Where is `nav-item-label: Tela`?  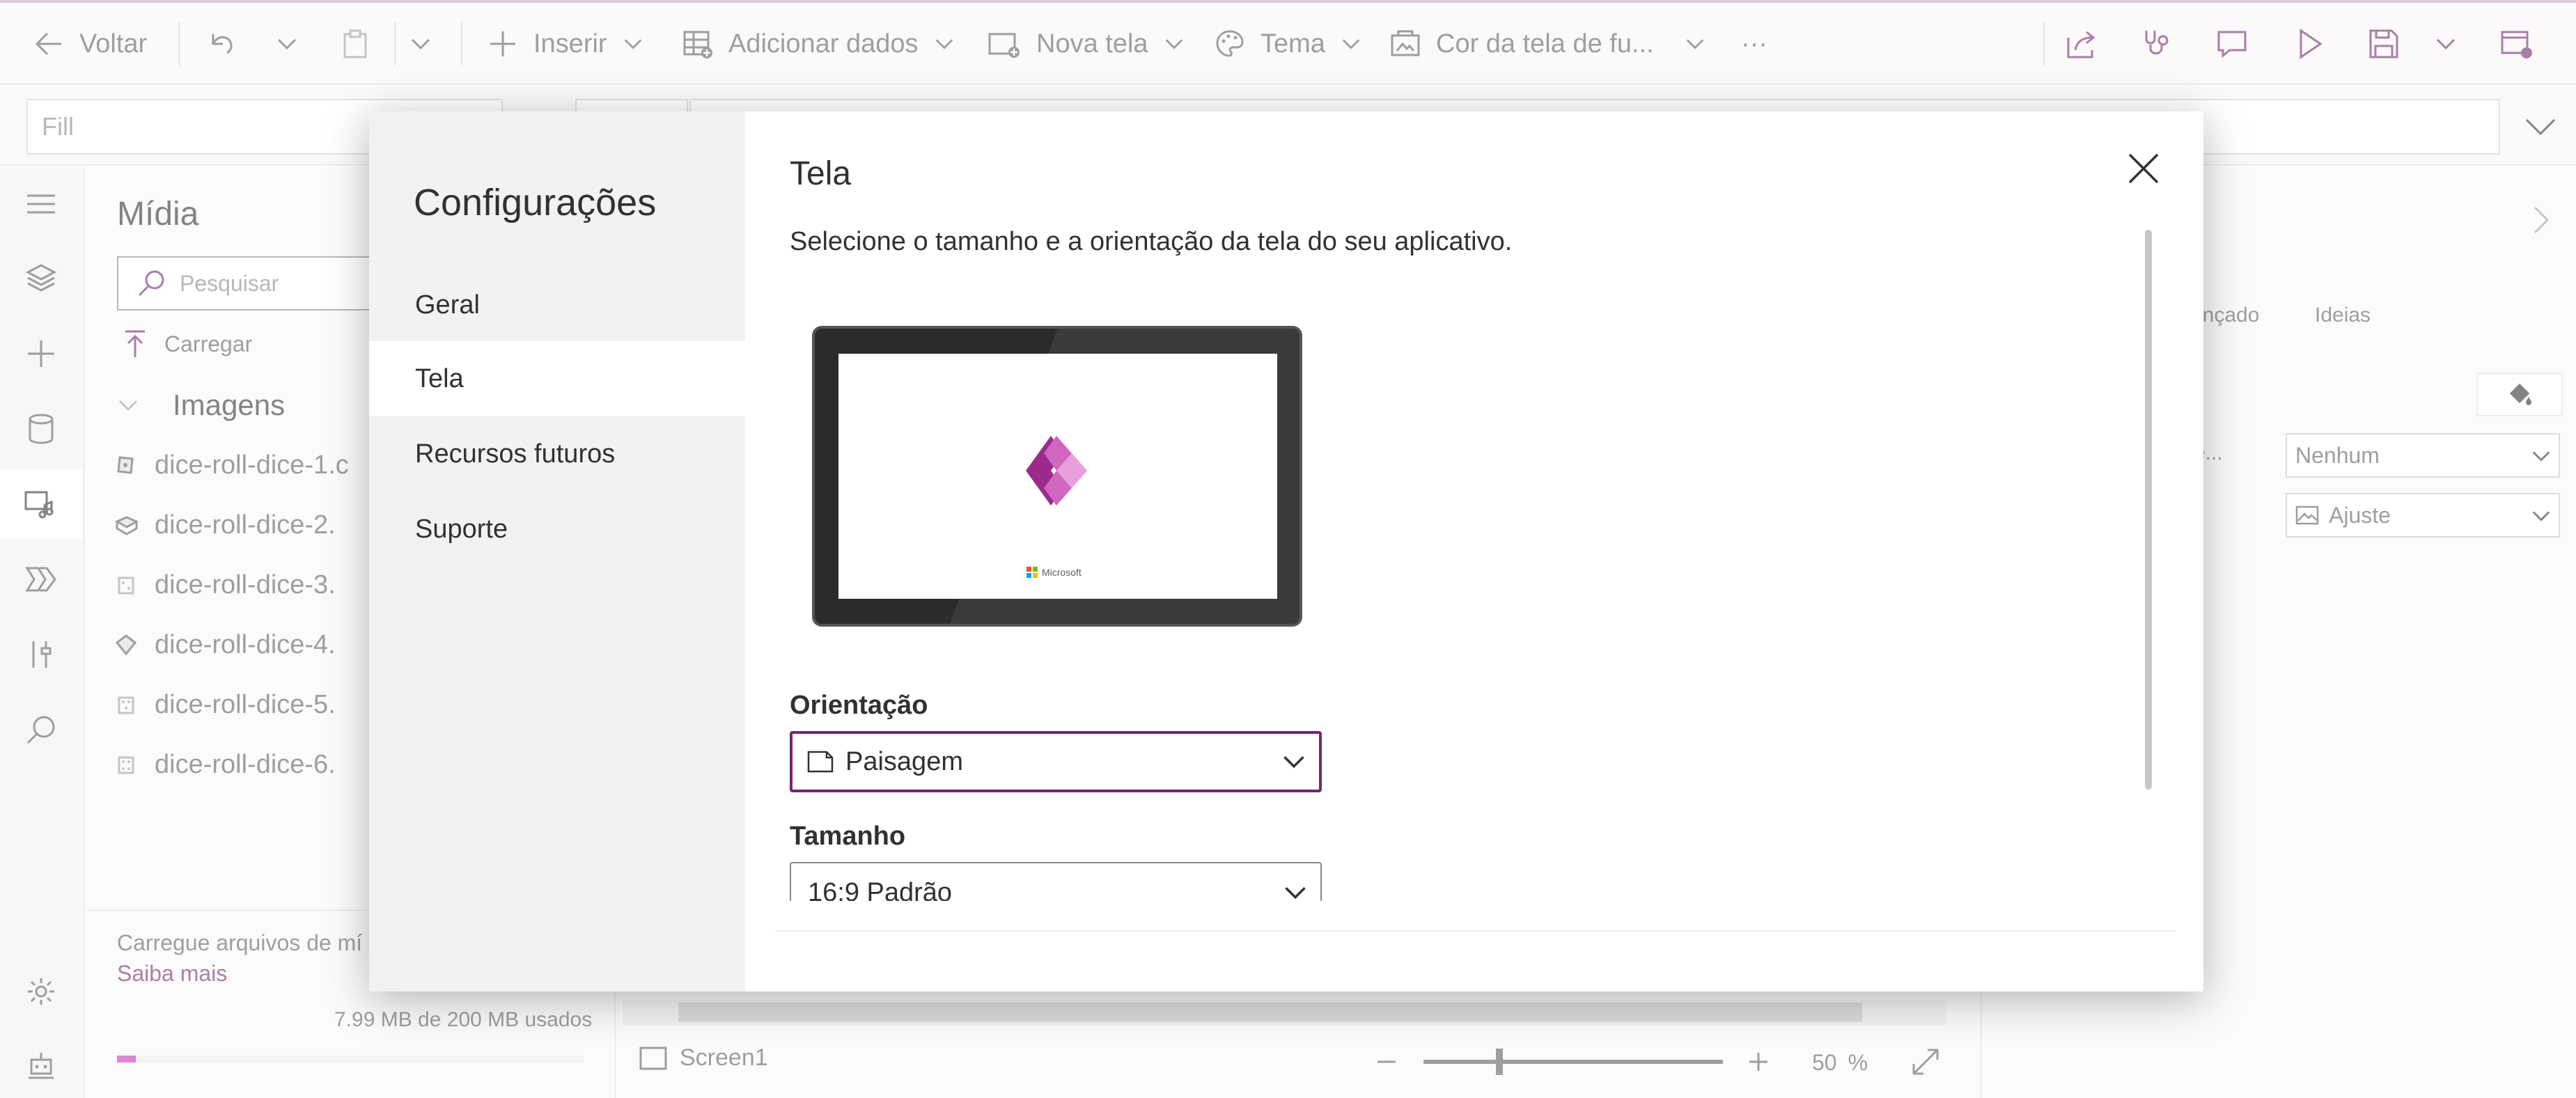
nav-item-label: Tela is located at coordinates (439, 378).